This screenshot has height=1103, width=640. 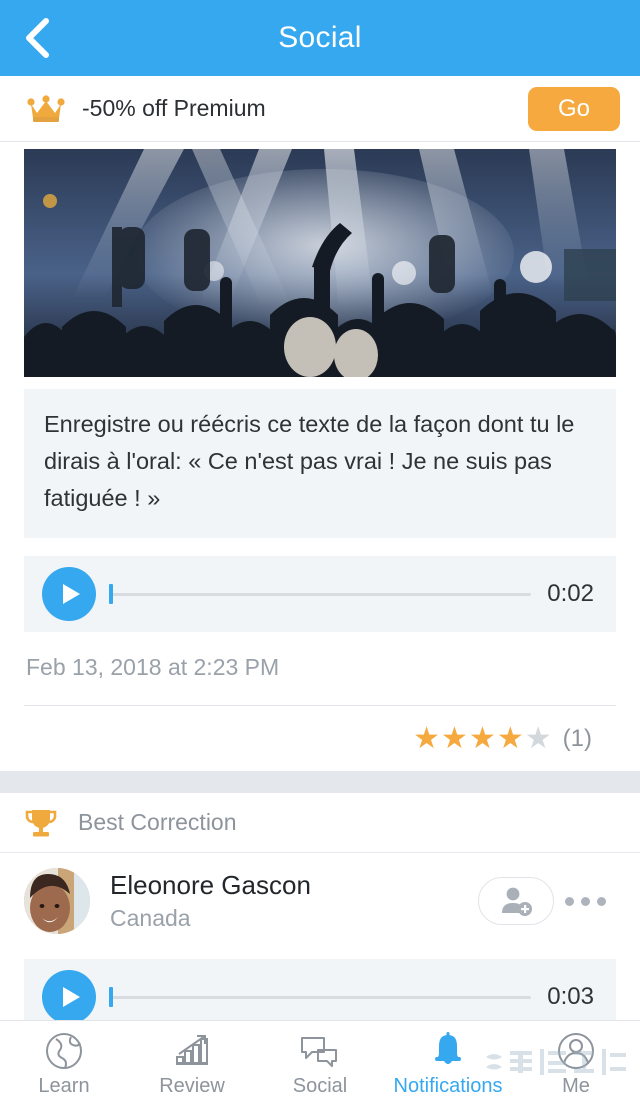 I want to click on tab-review: Review, so click(x=192, y=1062).